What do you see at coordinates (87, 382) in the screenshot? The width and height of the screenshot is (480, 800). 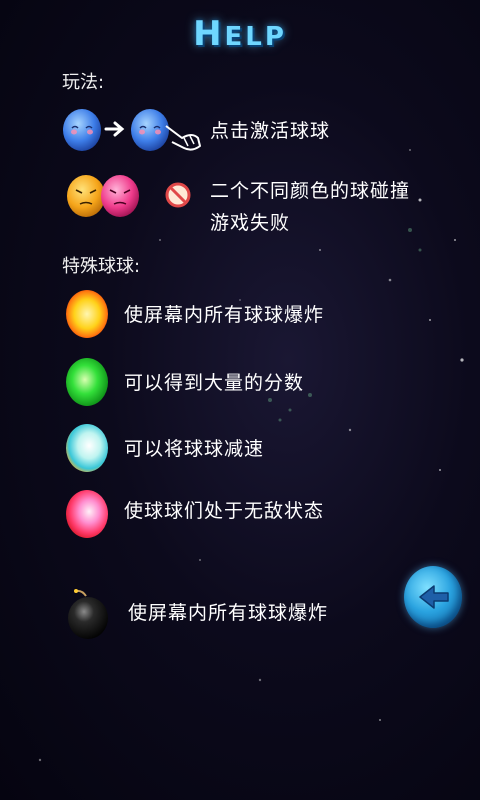 I see `green-ball-icon` at bounding box center [87, 382].